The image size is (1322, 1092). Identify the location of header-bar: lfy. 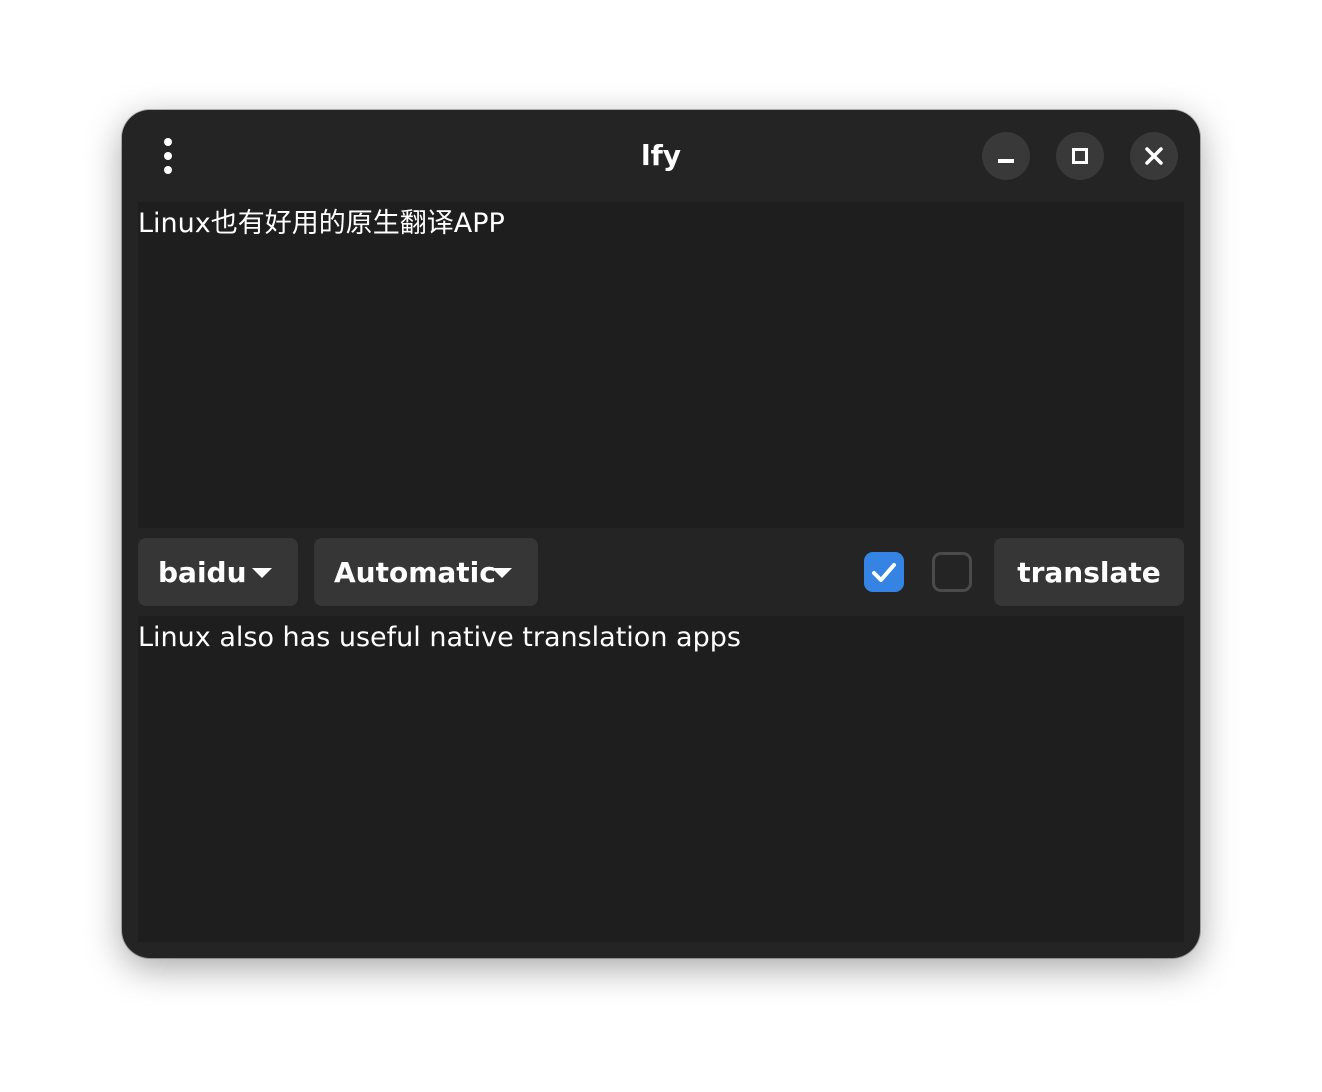
(661, 156).